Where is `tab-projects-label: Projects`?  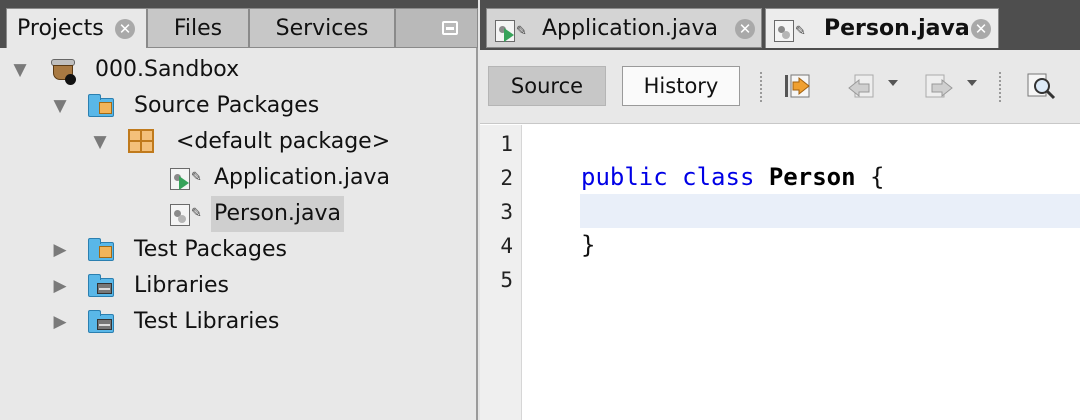
tab-projects-label: Projects is located at coordinates (60, 28).